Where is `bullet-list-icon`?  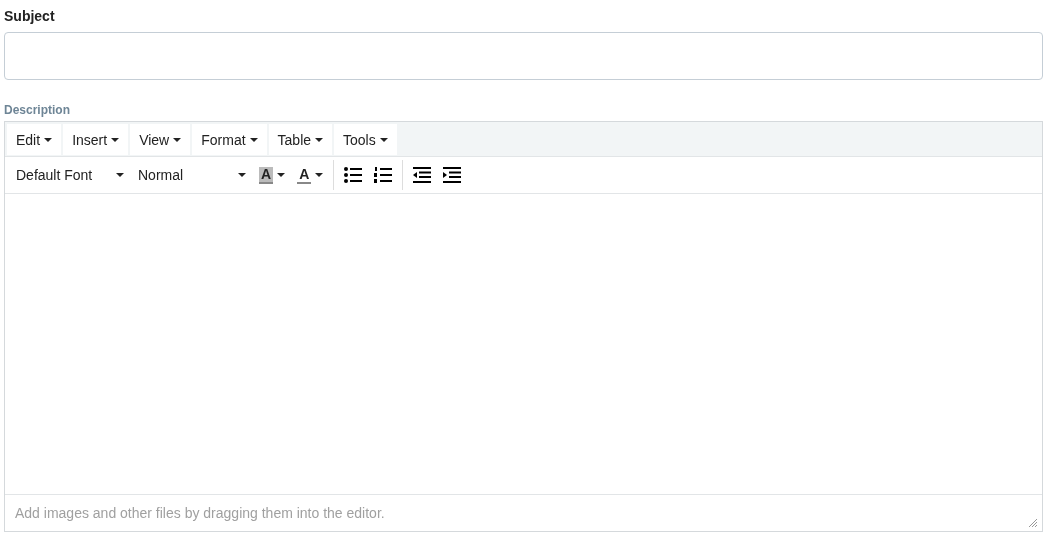 bullet-list-icon is located at coordinates (353, 175).